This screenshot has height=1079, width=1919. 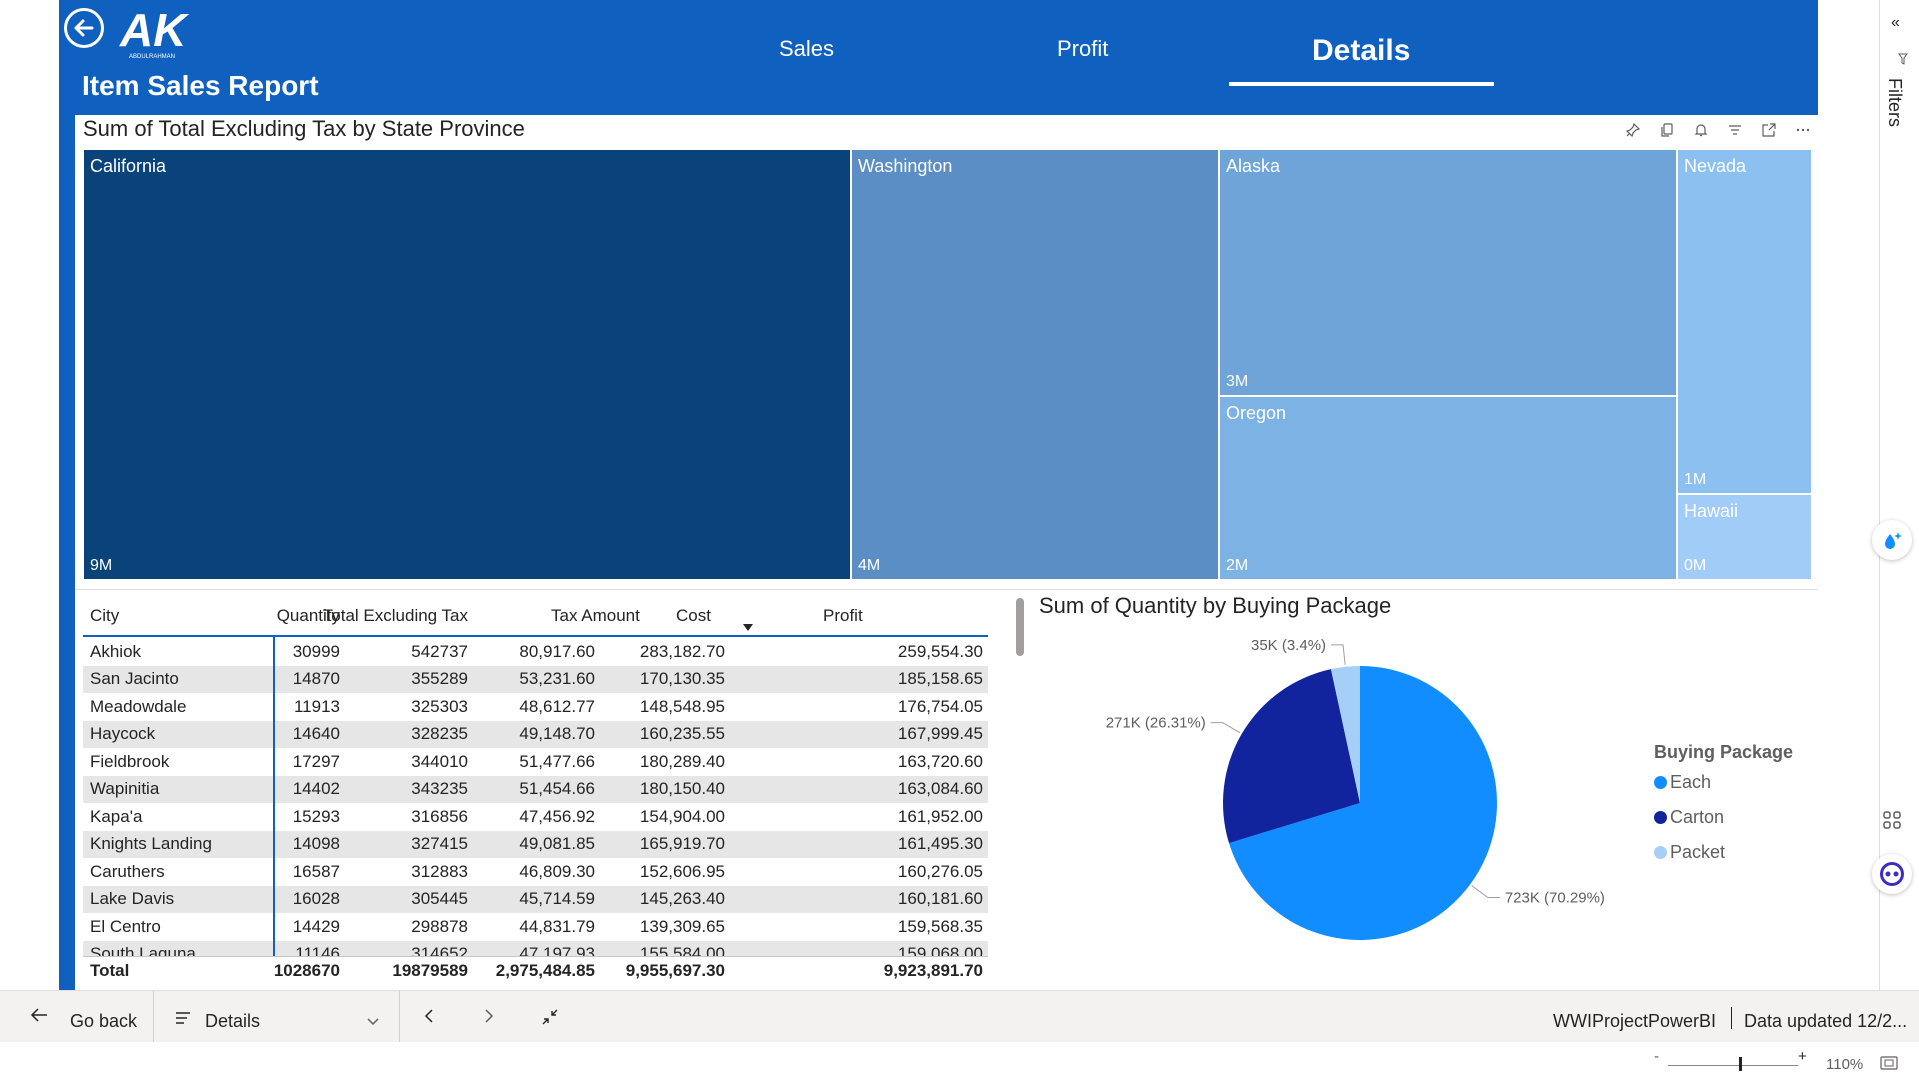 What do you see at coordinates (132, 899) in the screenshot?
I see `cell-city: Lake Davis` at bounding box center [132, 899].